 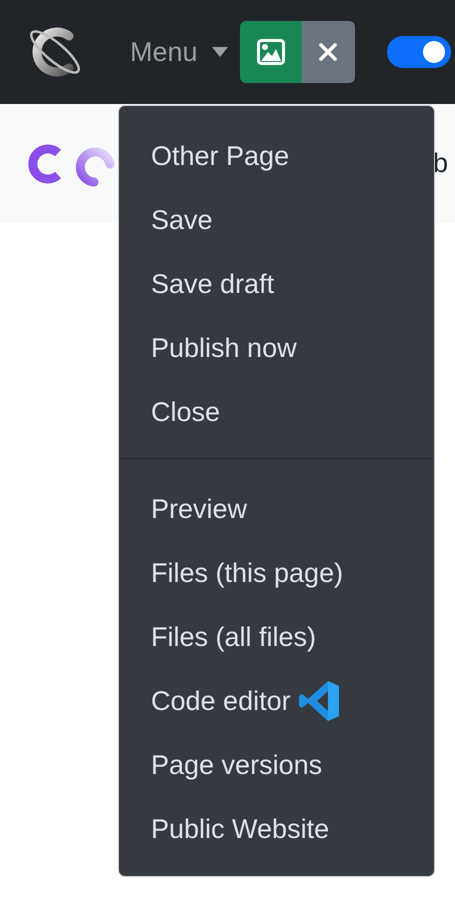 I want to click on image-icon, so click(x=270, y=52).